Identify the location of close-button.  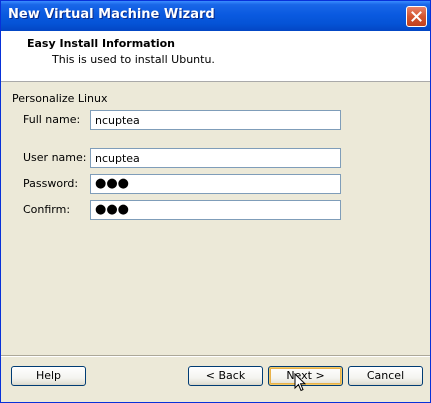
(416, 16).